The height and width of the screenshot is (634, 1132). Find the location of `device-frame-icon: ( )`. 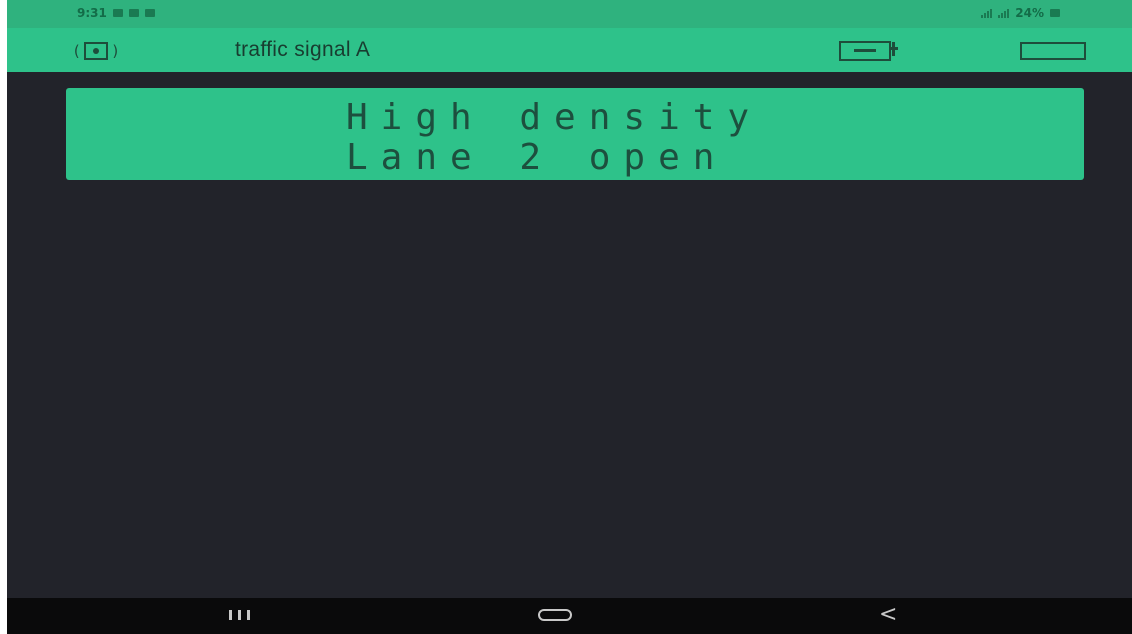

device-frame-icon: ( ) is located at coordinates (96, 51).